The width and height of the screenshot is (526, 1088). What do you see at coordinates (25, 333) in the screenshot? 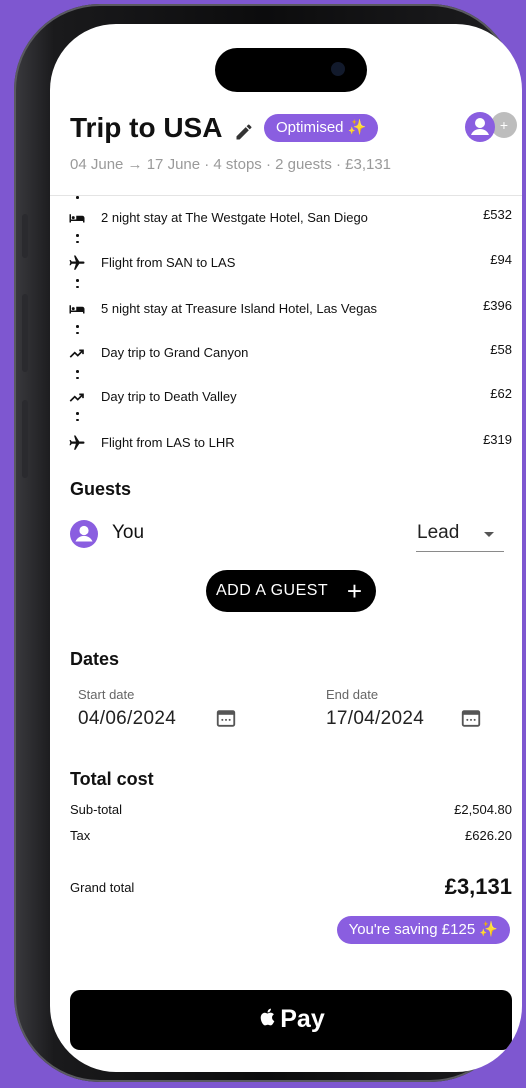
I see `volume-up-button` at bounding box center [25, 333].